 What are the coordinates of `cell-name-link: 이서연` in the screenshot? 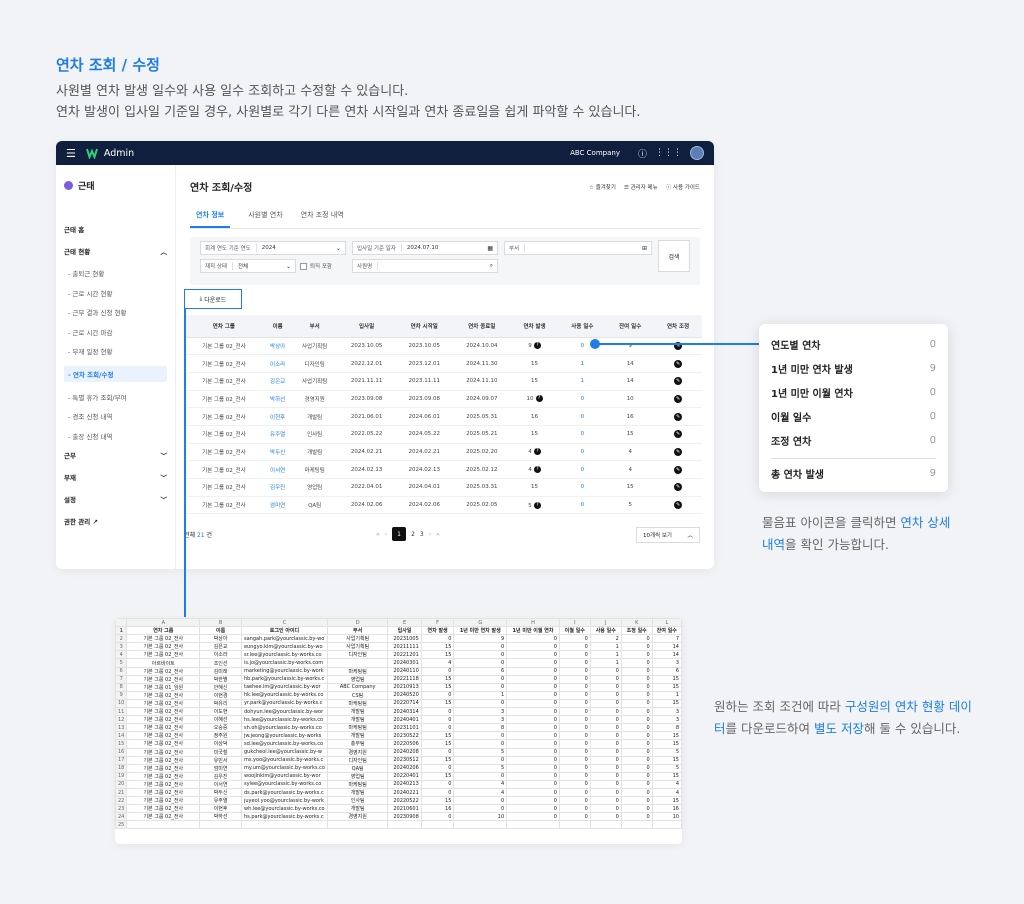 It's located at (277, 469).